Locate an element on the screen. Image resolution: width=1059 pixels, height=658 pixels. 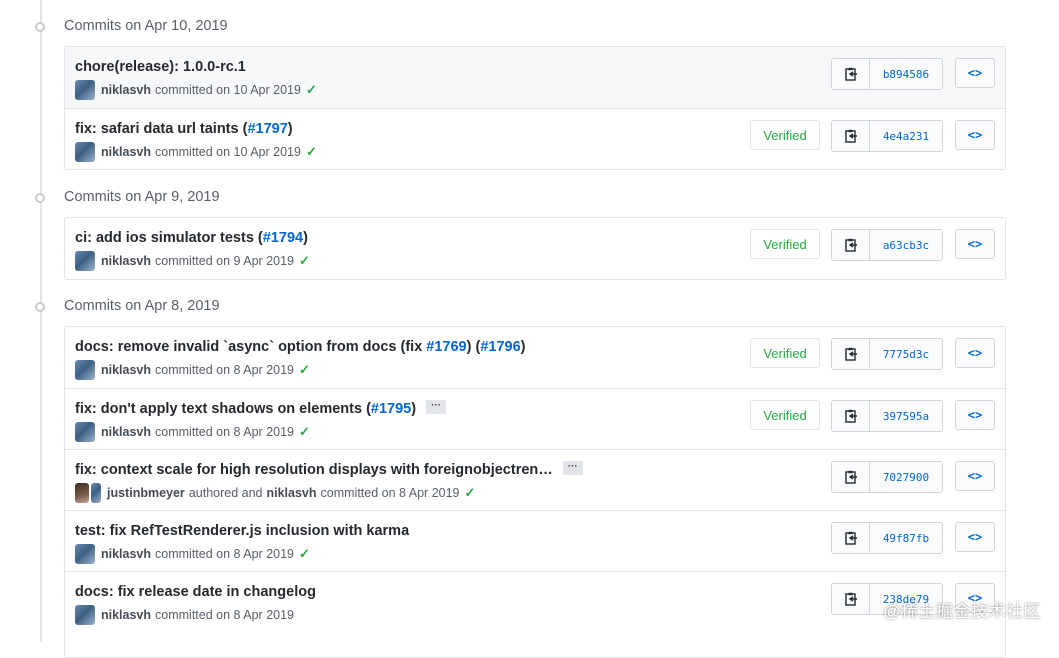
commit-title: docs: fix release date in changelog is located at coordinates (195, 592).